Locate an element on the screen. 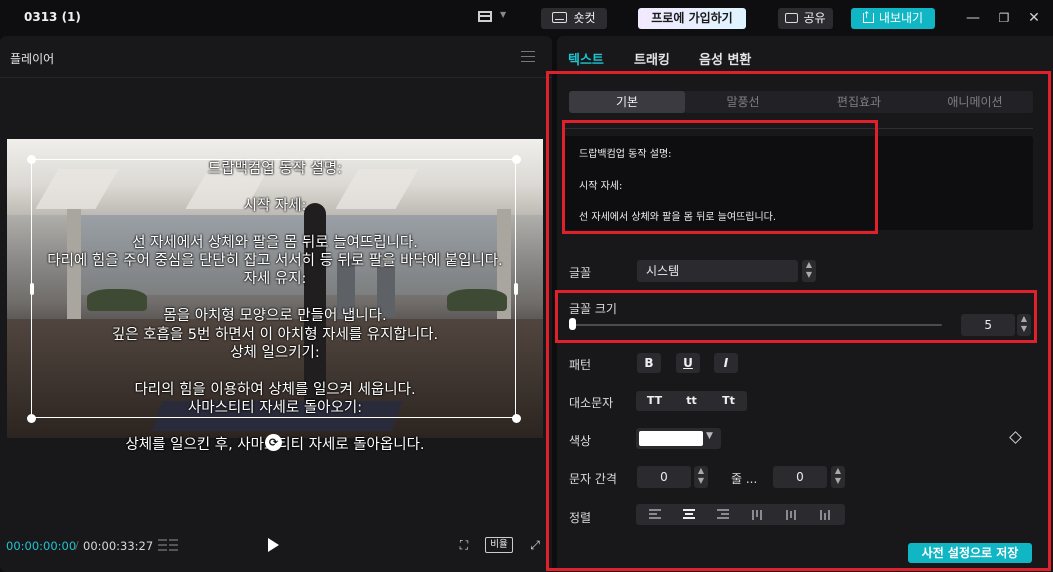  expand-icon: ⤢ is located at coordinates (535, 545).